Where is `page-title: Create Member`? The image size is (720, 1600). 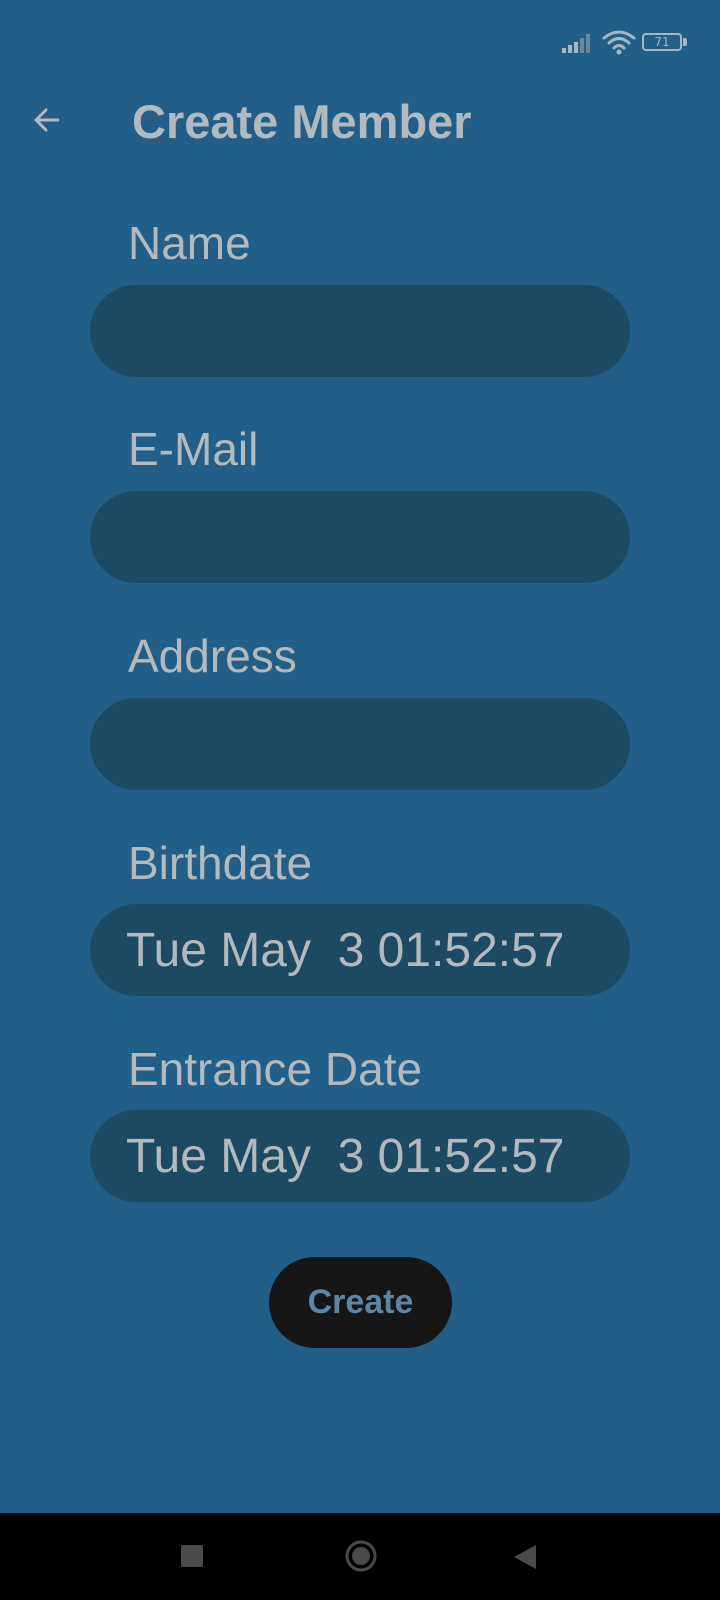 page-title: Create Member is located at coordinates (302, 121).